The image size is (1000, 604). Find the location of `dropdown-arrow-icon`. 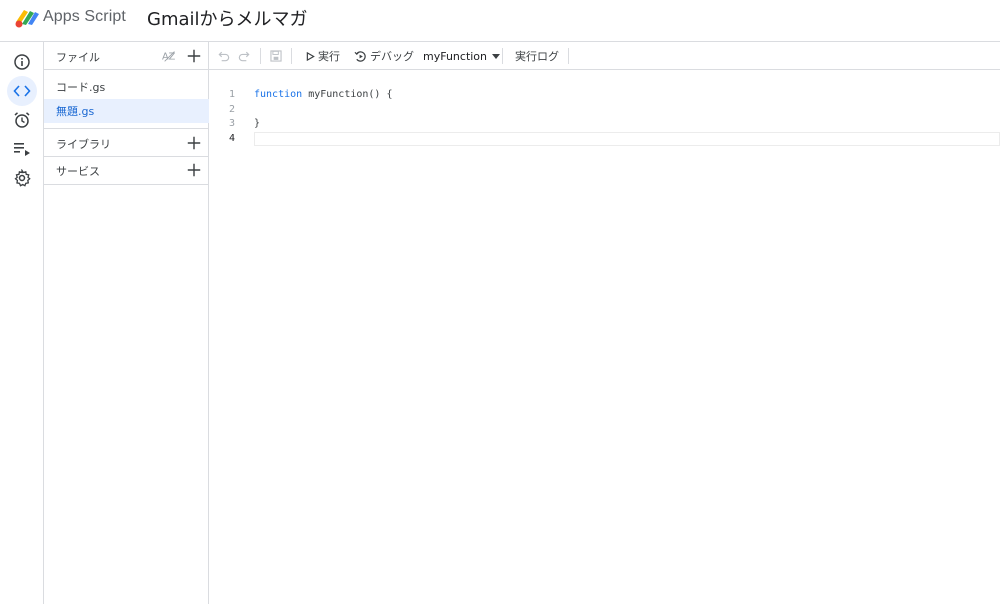

dropdown-arrow-icon is located at coordinates (496, 56).